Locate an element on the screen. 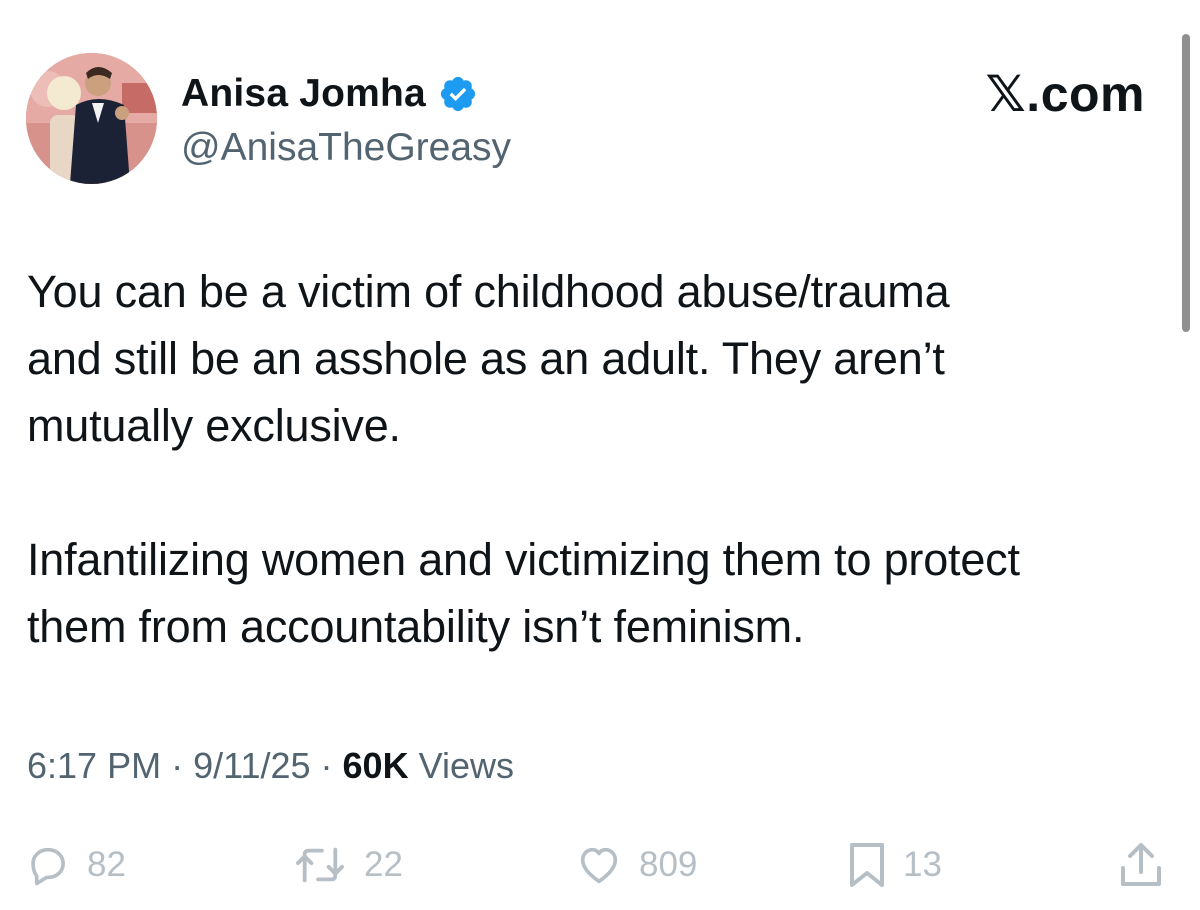  author-handle: @AnisaTheGreasy is located at coordinates (346, 148).